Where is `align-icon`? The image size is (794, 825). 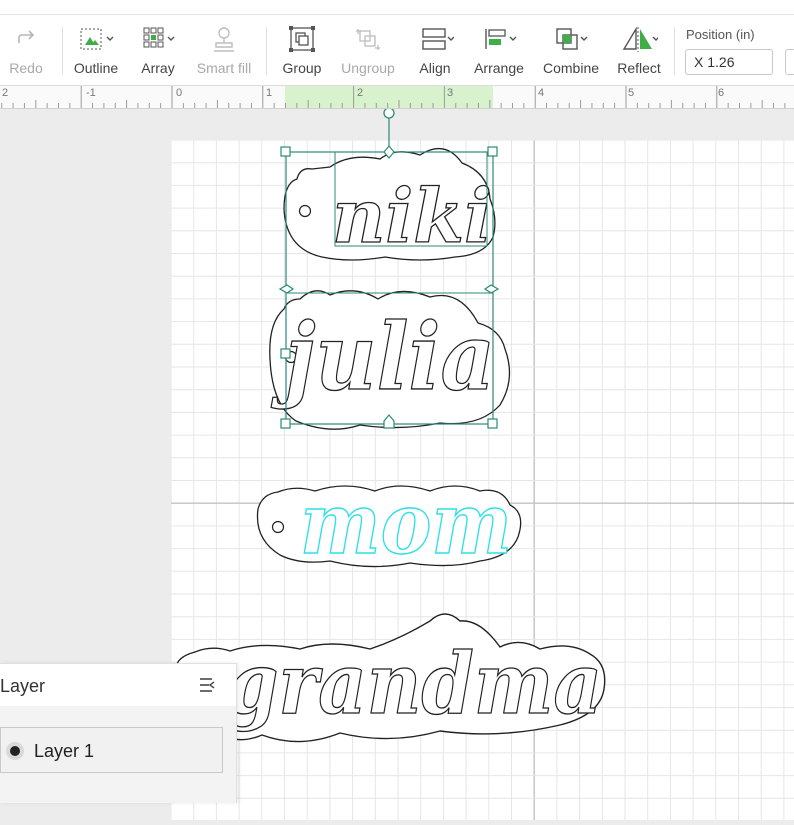 align-icon is located at coordinates (438, 39).